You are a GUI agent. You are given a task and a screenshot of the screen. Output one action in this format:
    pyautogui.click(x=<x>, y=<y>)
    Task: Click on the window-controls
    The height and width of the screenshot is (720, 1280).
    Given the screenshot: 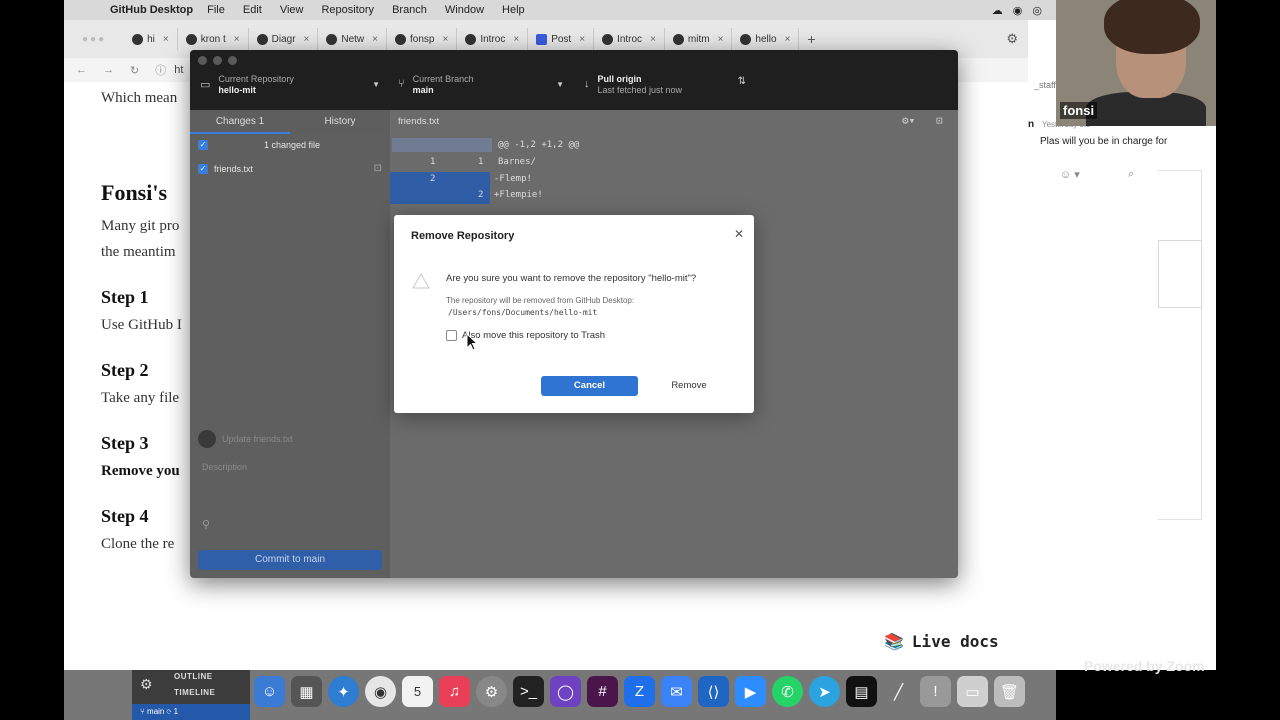 What is the action you would take?
    pyautogui.click(x=217, y=60)
    